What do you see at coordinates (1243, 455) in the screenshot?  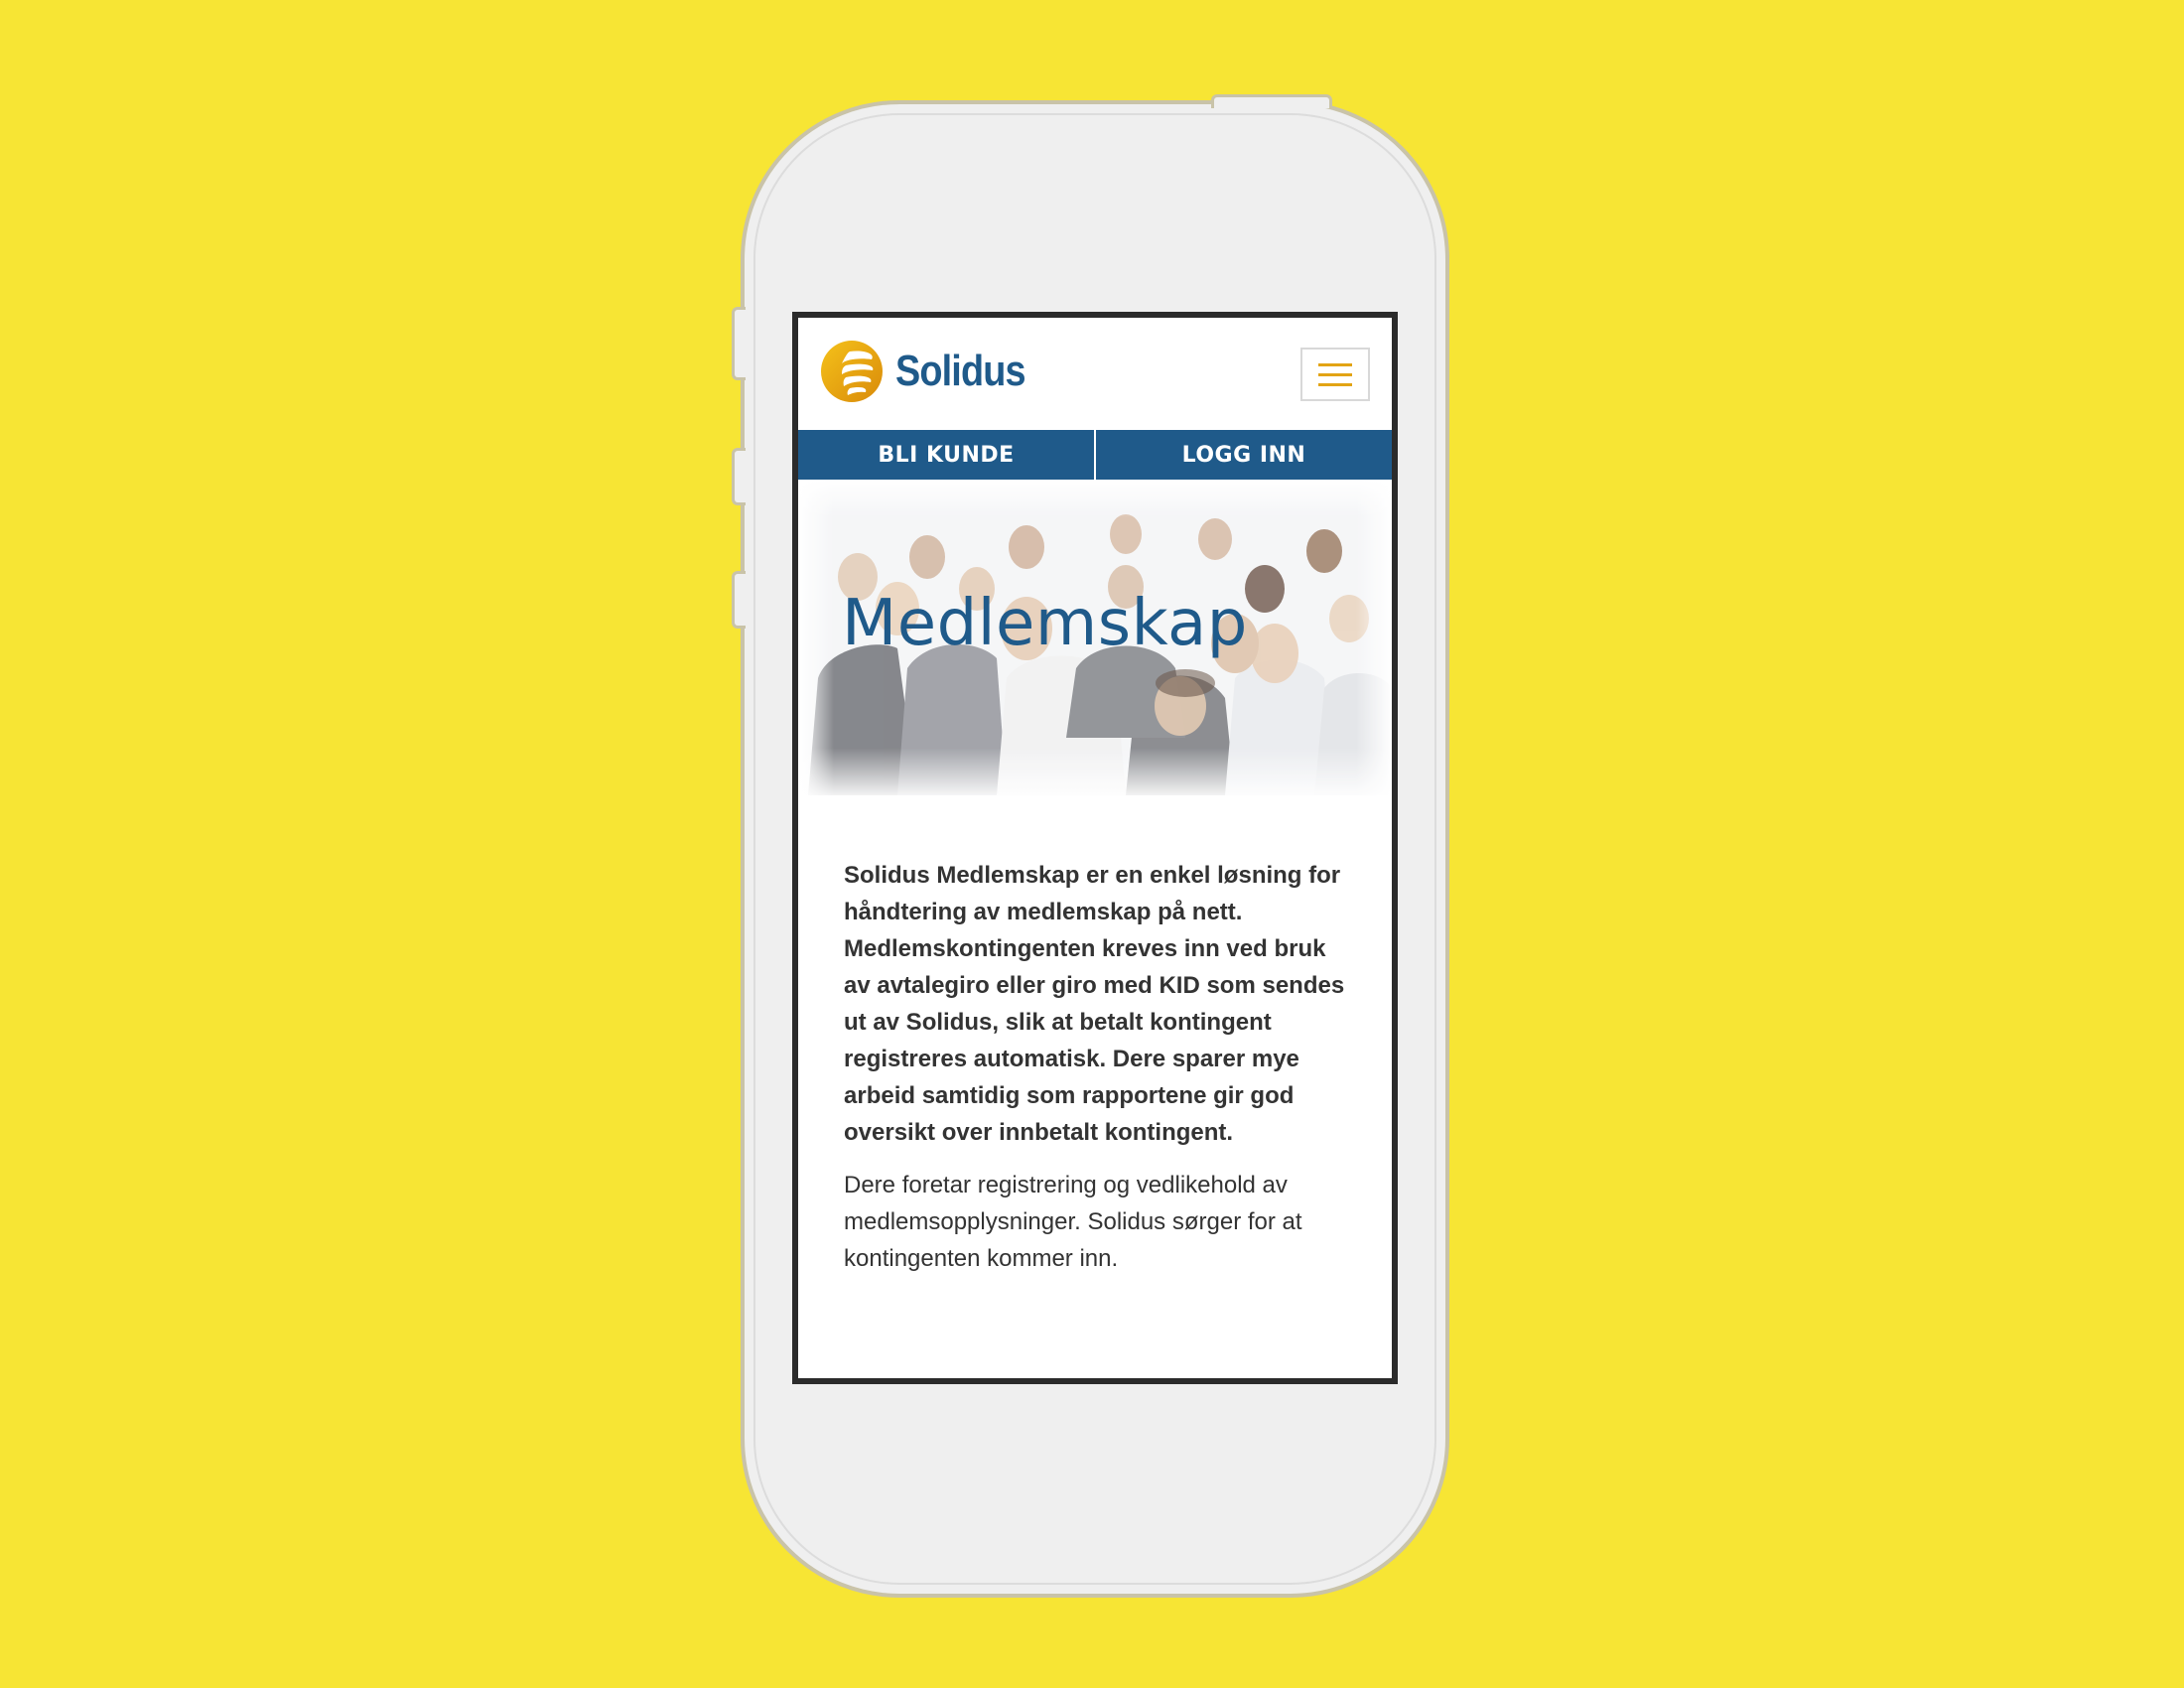 I see `nav-logg-inn: LOGG INN` at bounding box center [1243, 455].